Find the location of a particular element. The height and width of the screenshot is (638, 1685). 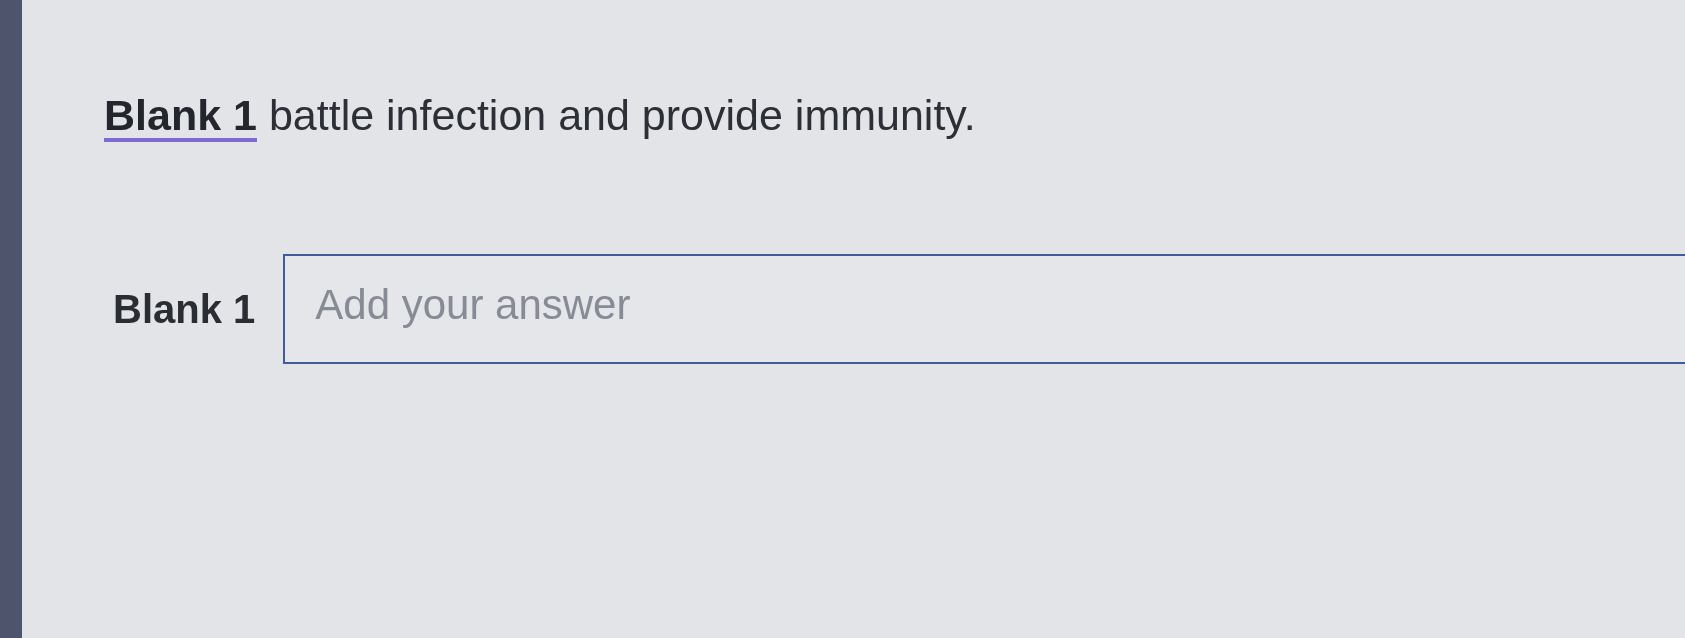

question-text: Blank 1 battle infection and provide immunity. is located at coordinates (540, 116).